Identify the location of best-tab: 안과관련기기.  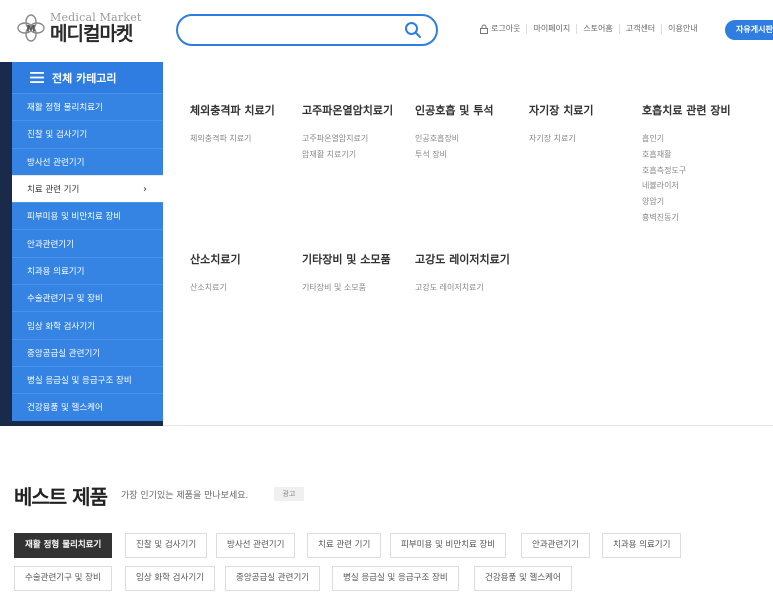
(555, 545).